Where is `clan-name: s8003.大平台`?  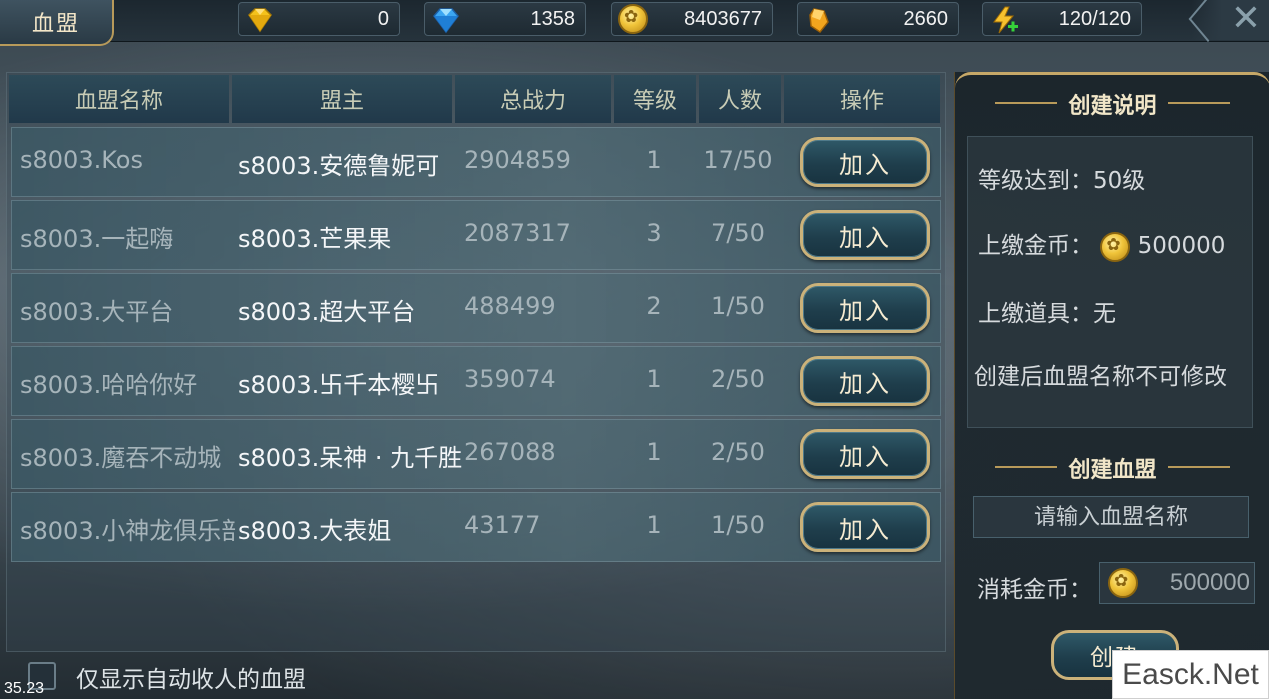
clan-name: s8003.大平台 is located at coordinates (97, 312).